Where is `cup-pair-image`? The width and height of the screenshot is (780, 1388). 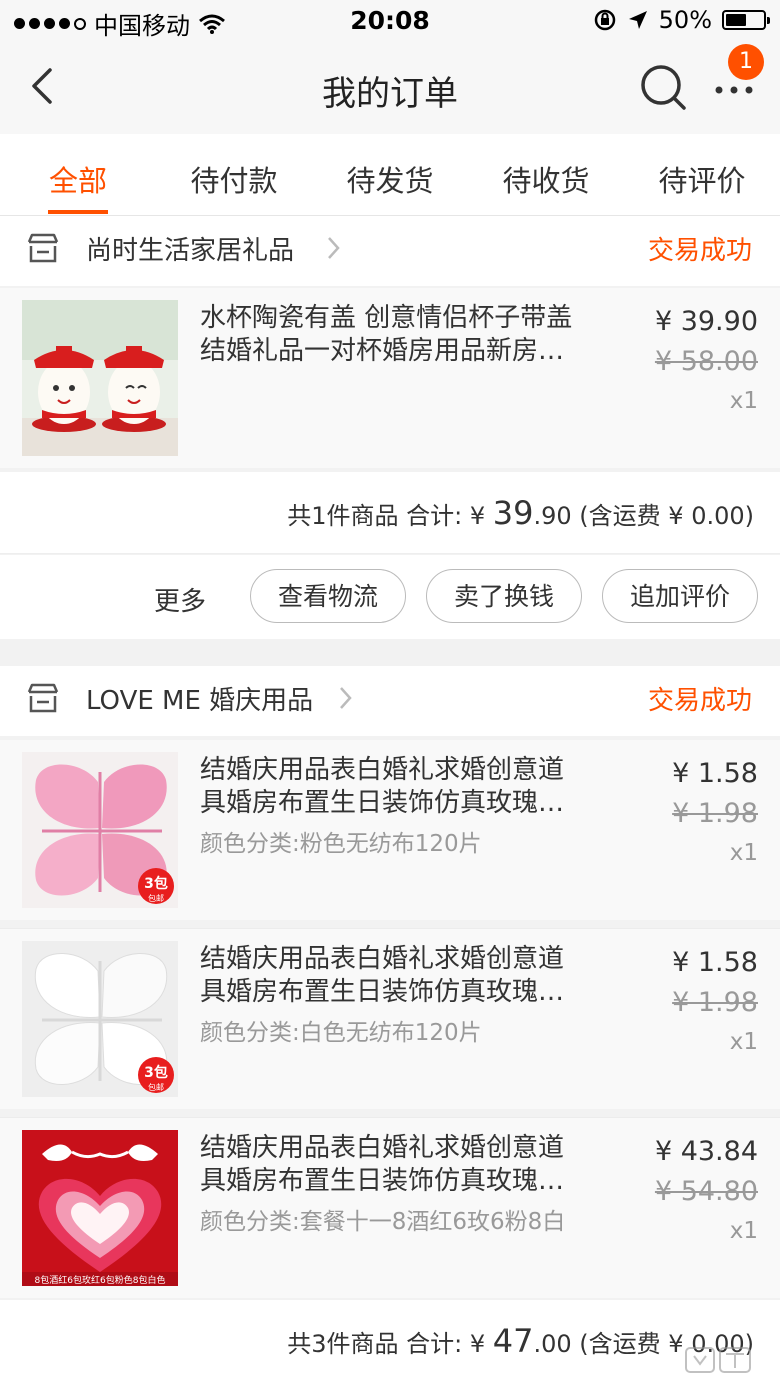 cup-pair-image is located at coordinates (100, 378).